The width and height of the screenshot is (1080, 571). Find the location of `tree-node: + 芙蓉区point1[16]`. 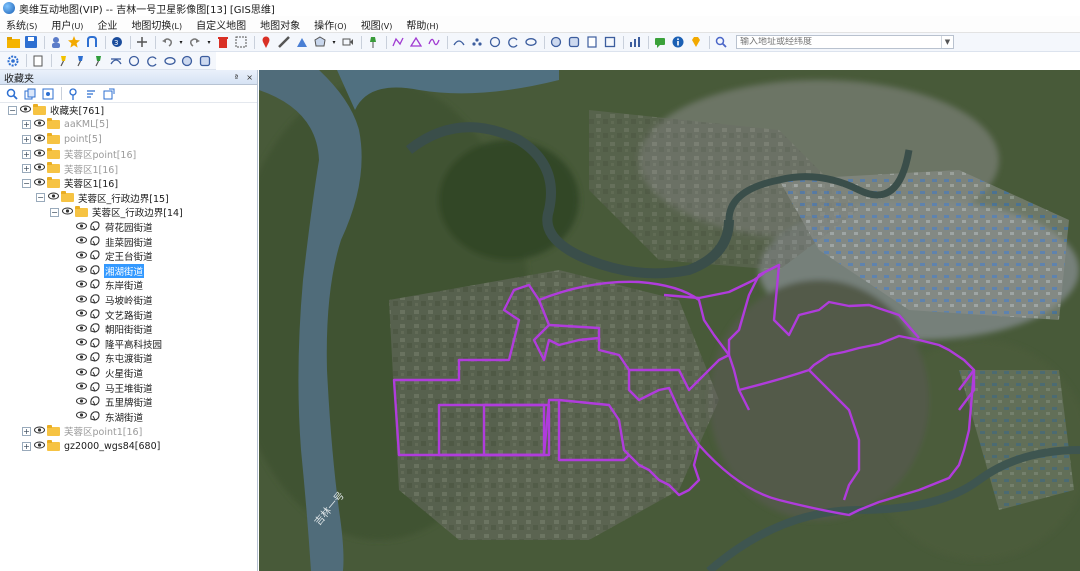

tree-node: + 芙蓉区point1[16] is located at coordinates (82, 431).